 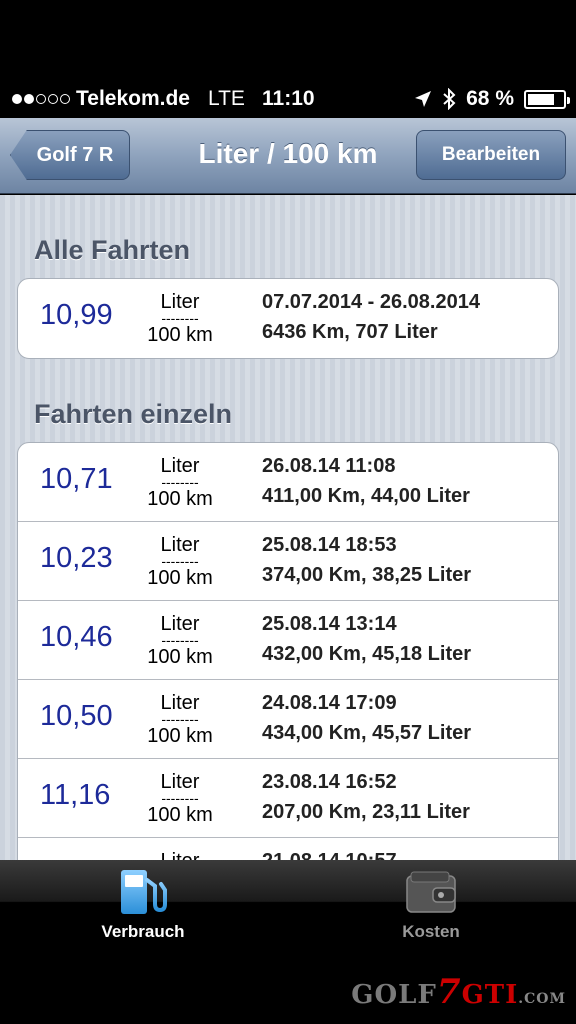 What do you see at coordinates (226, 98) in the screenshot?
I see `network-type: LTE` at bounding box center [226, 98].